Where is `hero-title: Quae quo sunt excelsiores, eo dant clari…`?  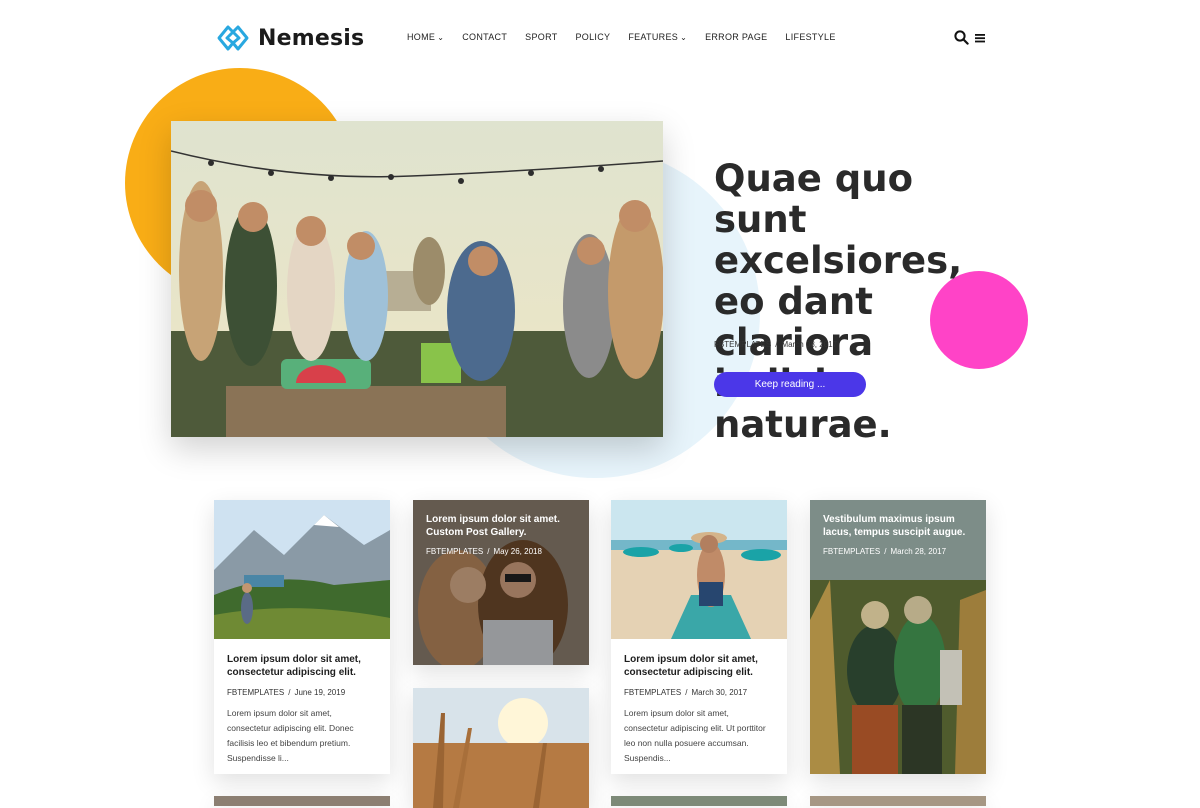
hero-title: Quae quo sunt excelsiores, eo dant clari… is located at coordinates (864, 301).